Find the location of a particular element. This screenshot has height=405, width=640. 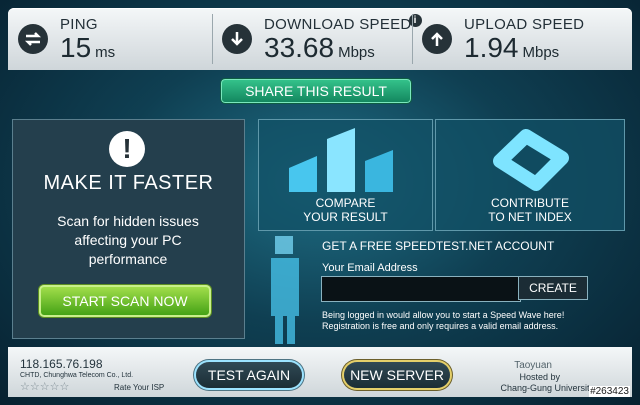

download-label: DOWNLOAD SPEED is located at coordinates (338, 24).